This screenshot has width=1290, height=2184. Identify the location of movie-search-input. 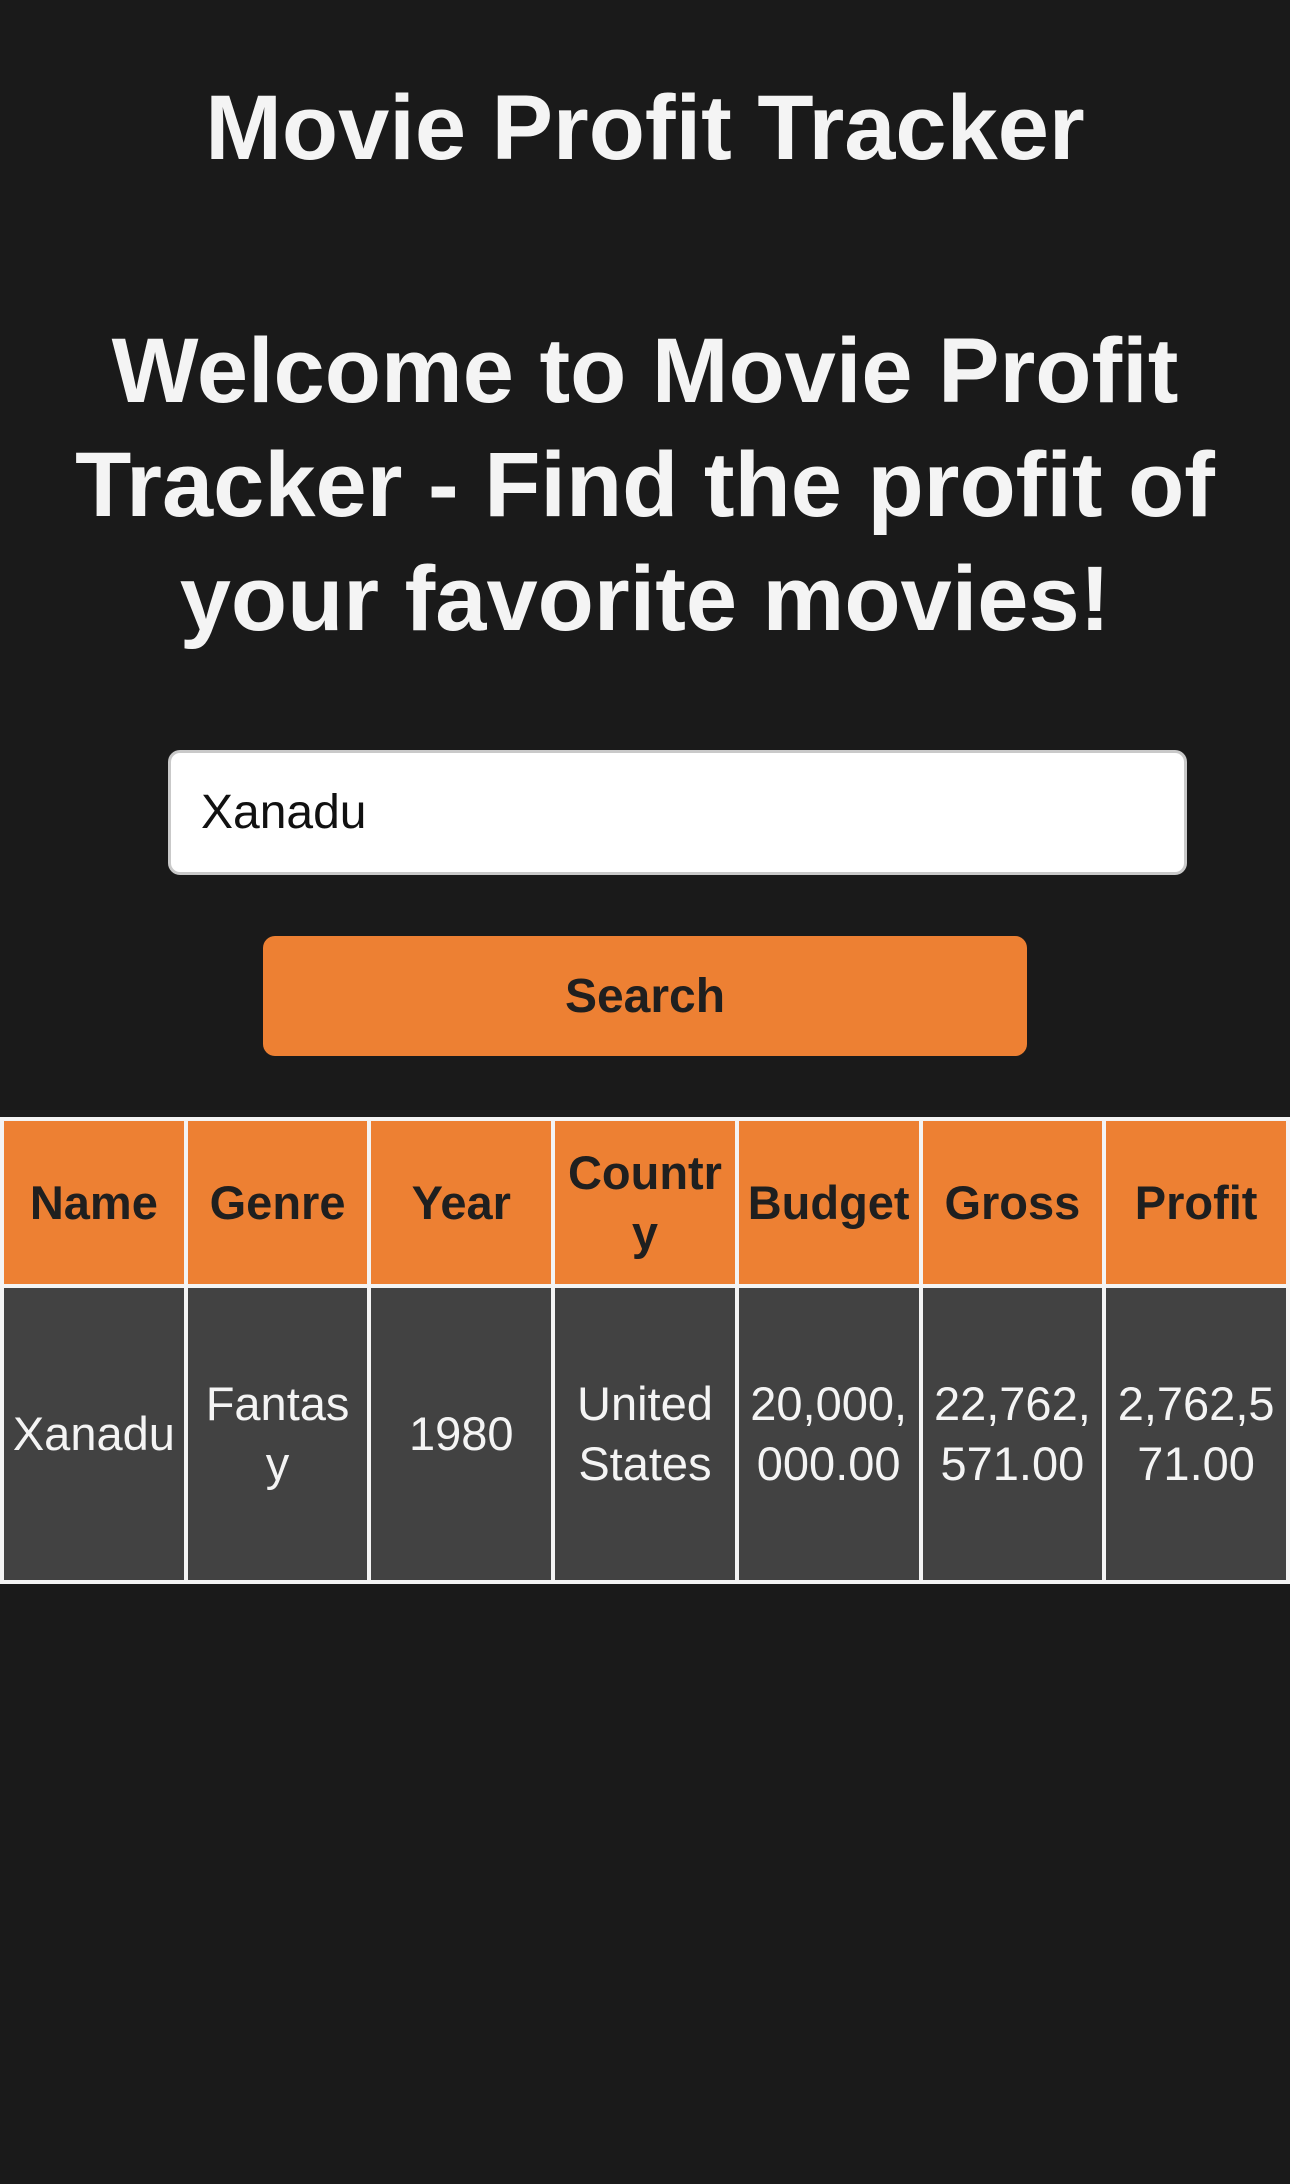
(677, 812).